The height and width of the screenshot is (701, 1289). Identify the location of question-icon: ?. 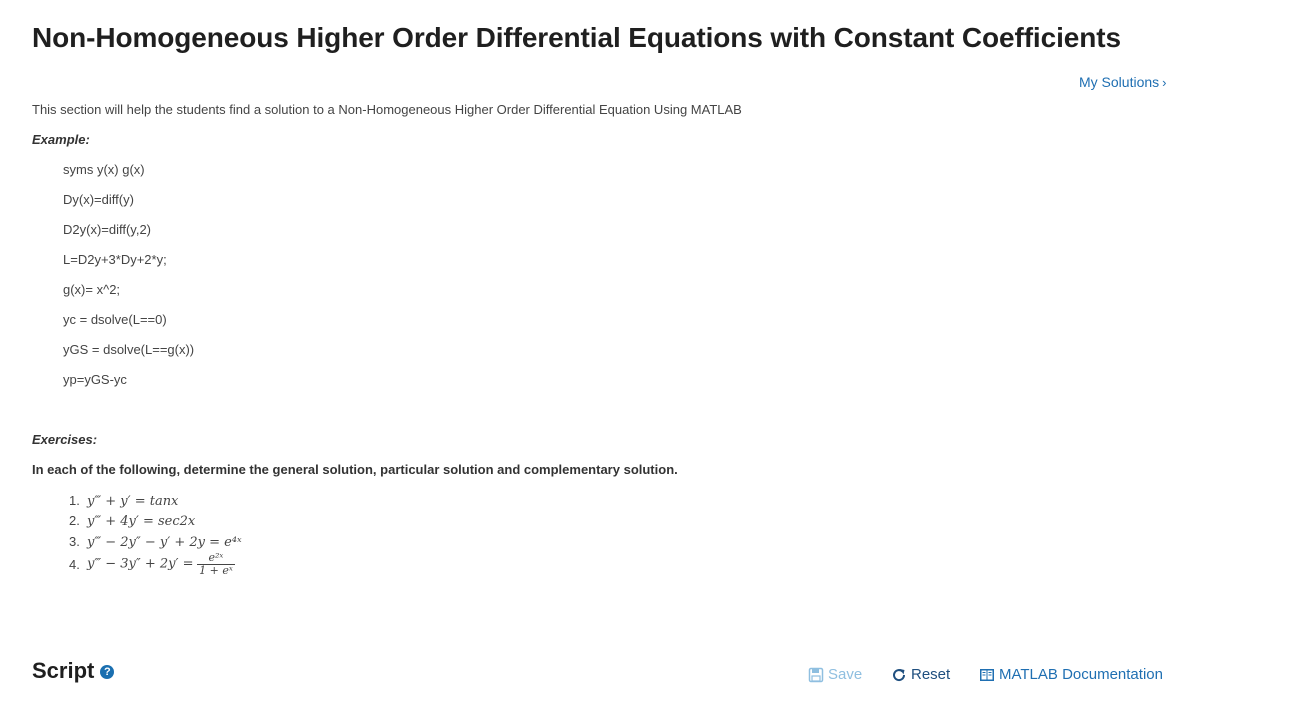
(107, 672).